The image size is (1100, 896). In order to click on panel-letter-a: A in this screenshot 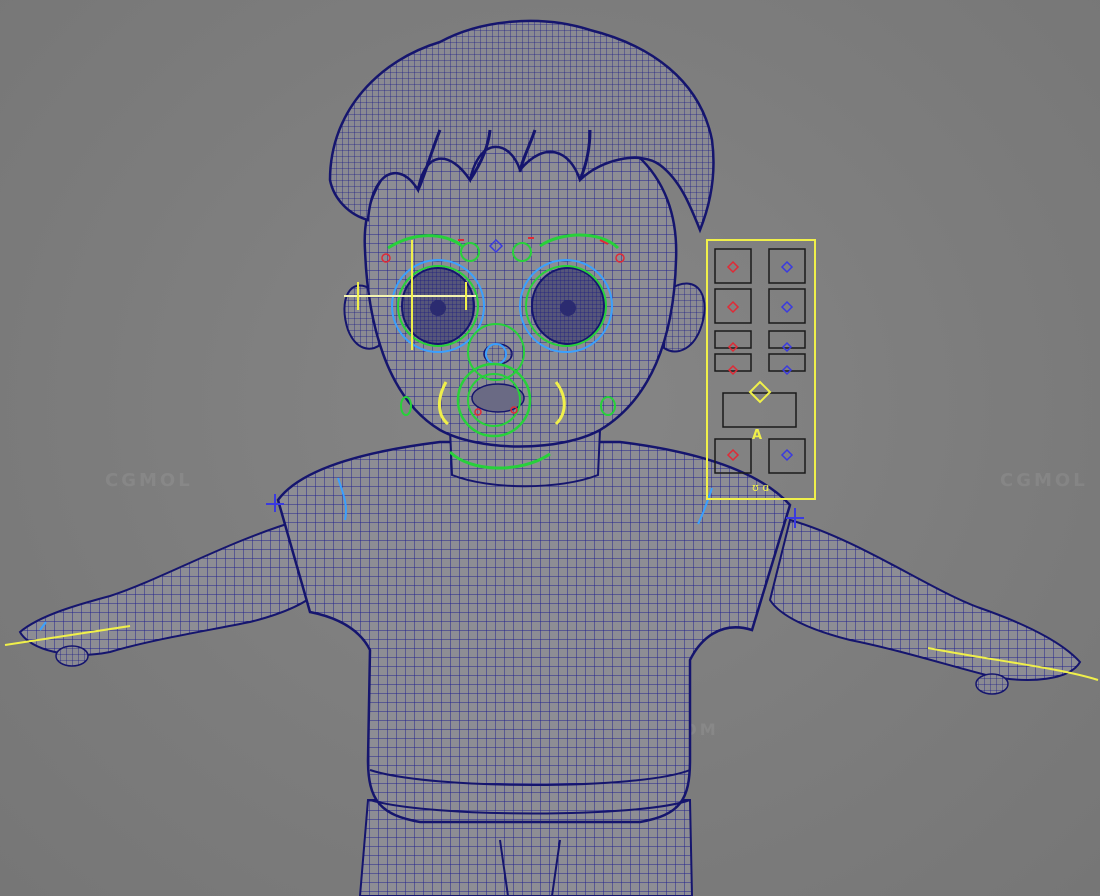, I will do `click(757, 435)`.